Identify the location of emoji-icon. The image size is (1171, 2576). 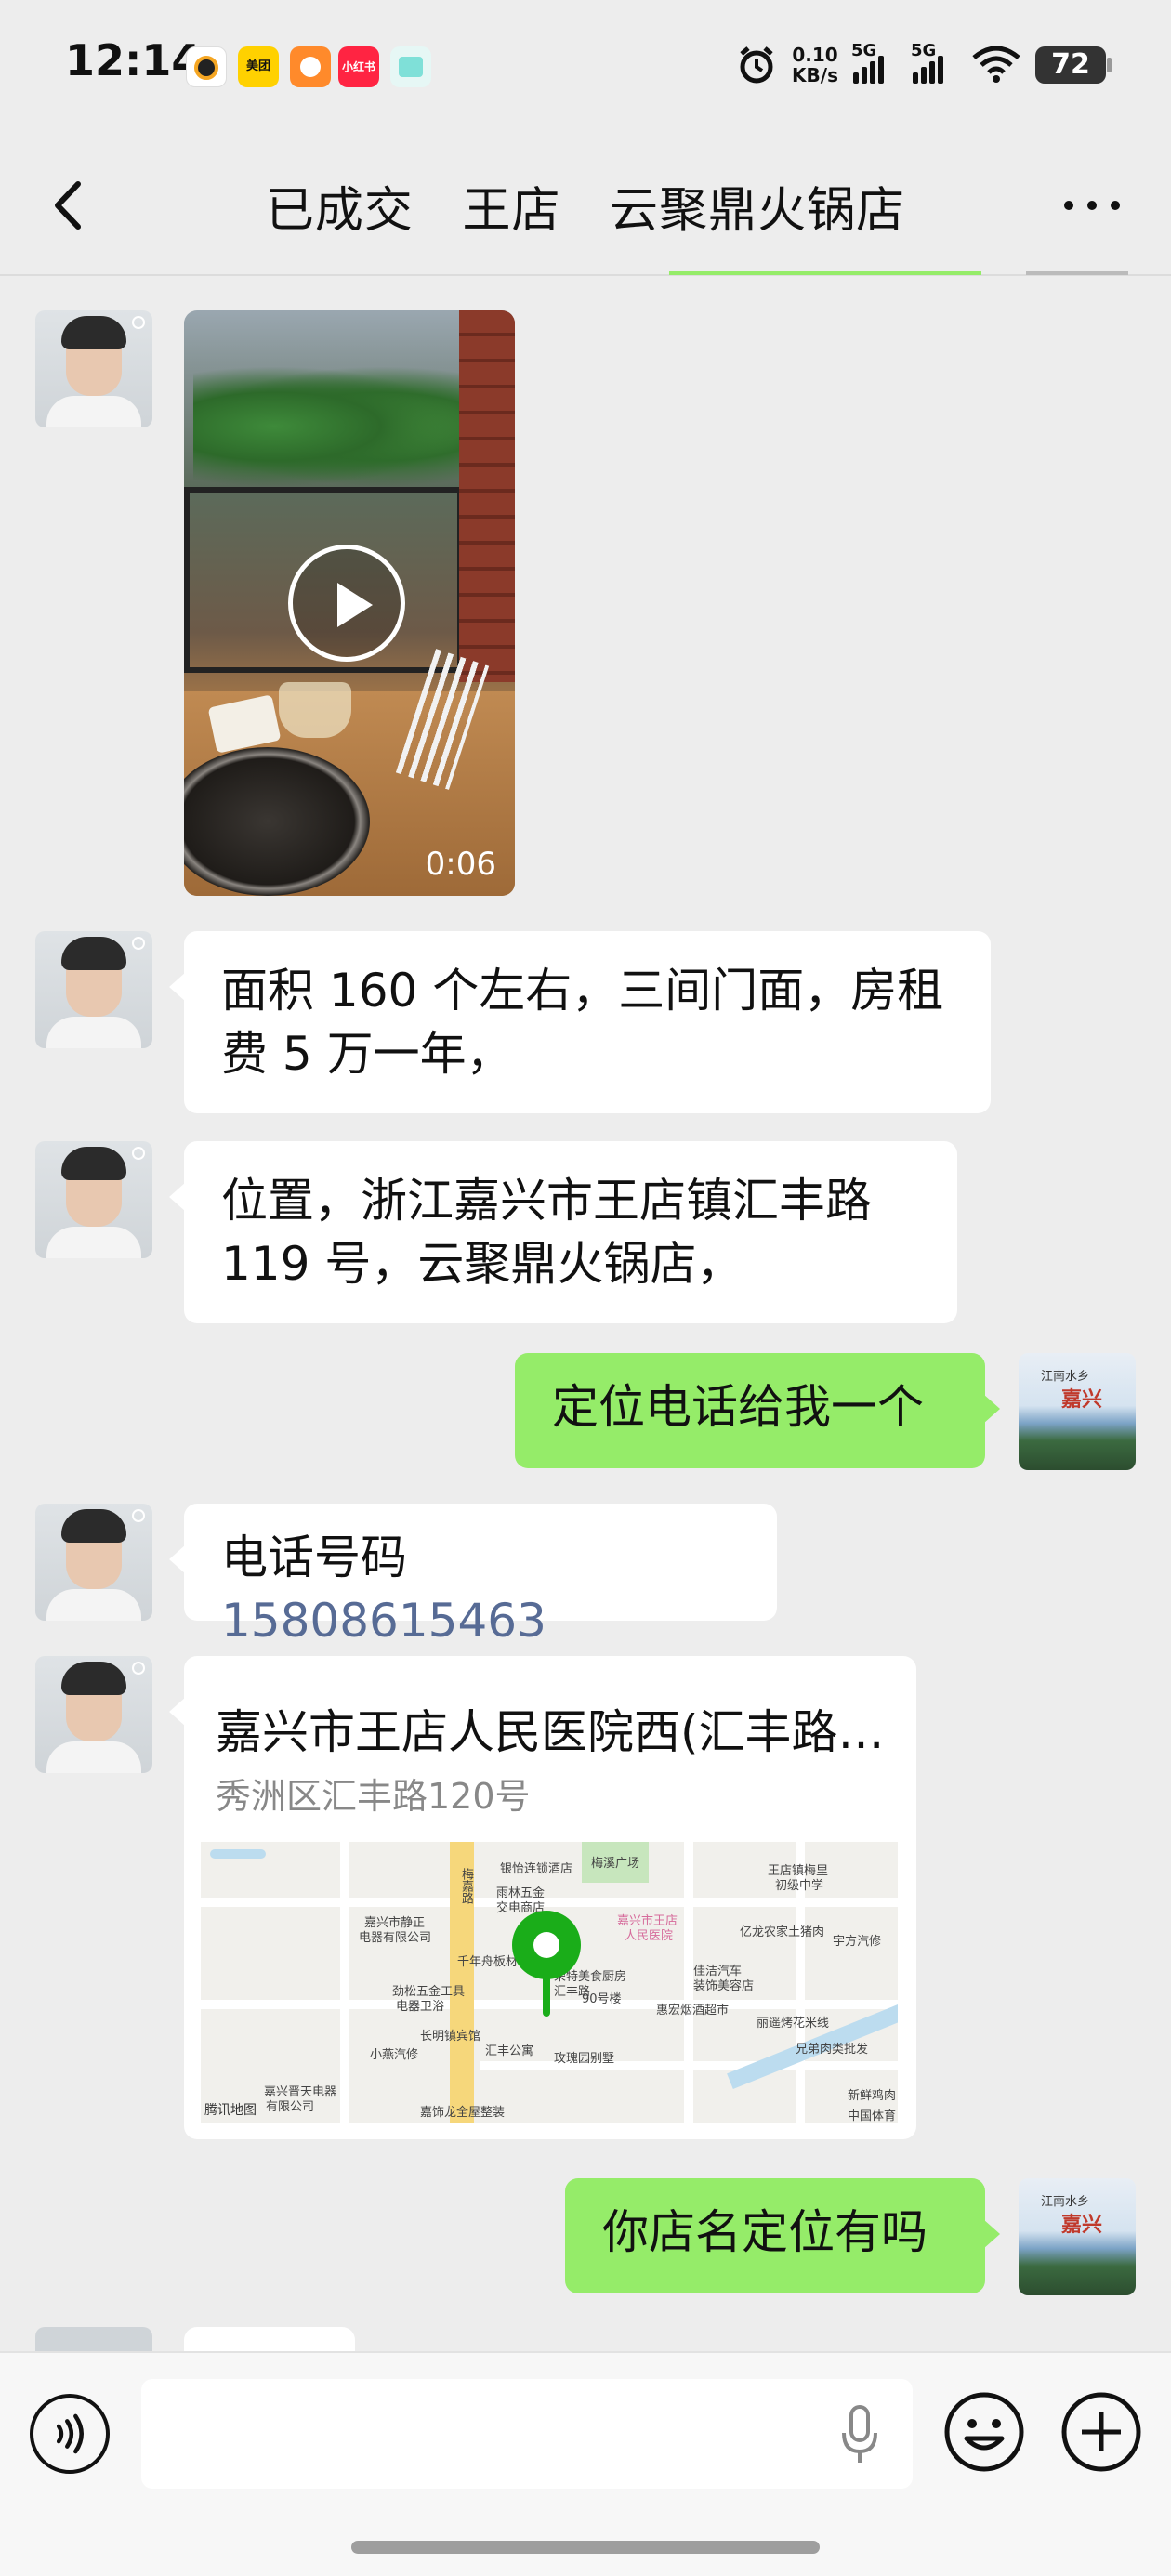
(984, 2432).